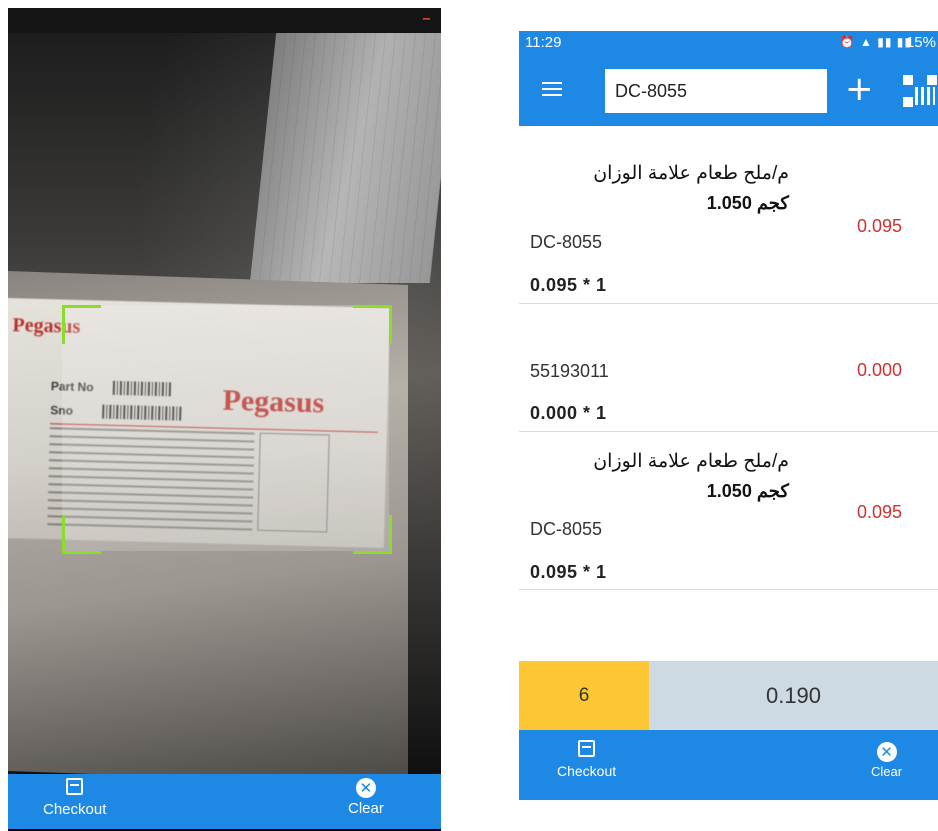  Describe the element at coordinates (920, 42) in the screenshot. I see `battery-level: 15%` at that location.